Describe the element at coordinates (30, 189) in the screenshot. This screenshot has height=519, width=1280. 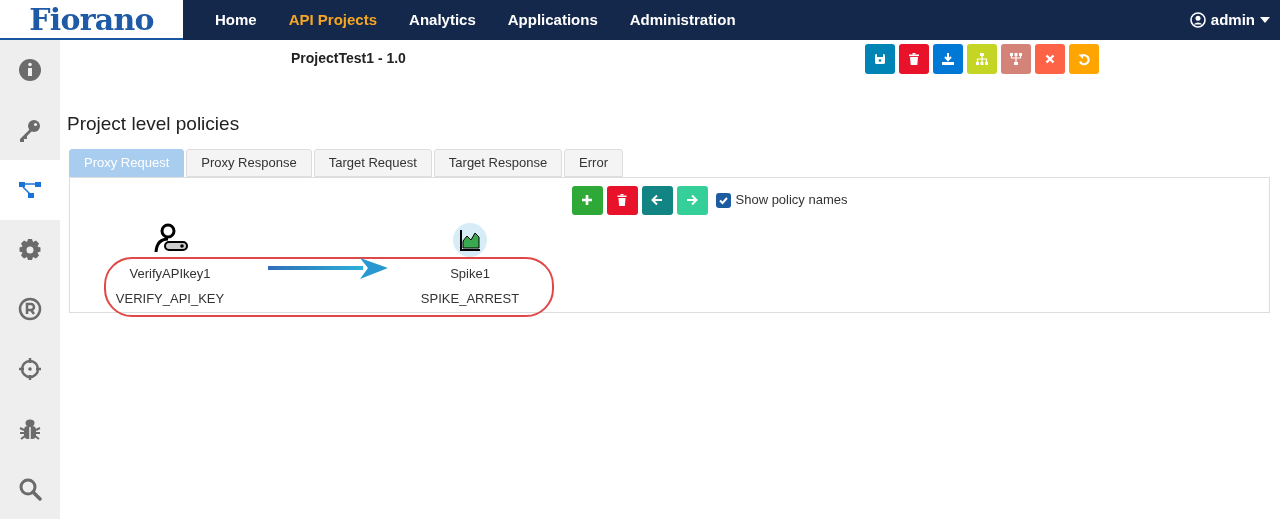
I see `sidebar-item` at that location.